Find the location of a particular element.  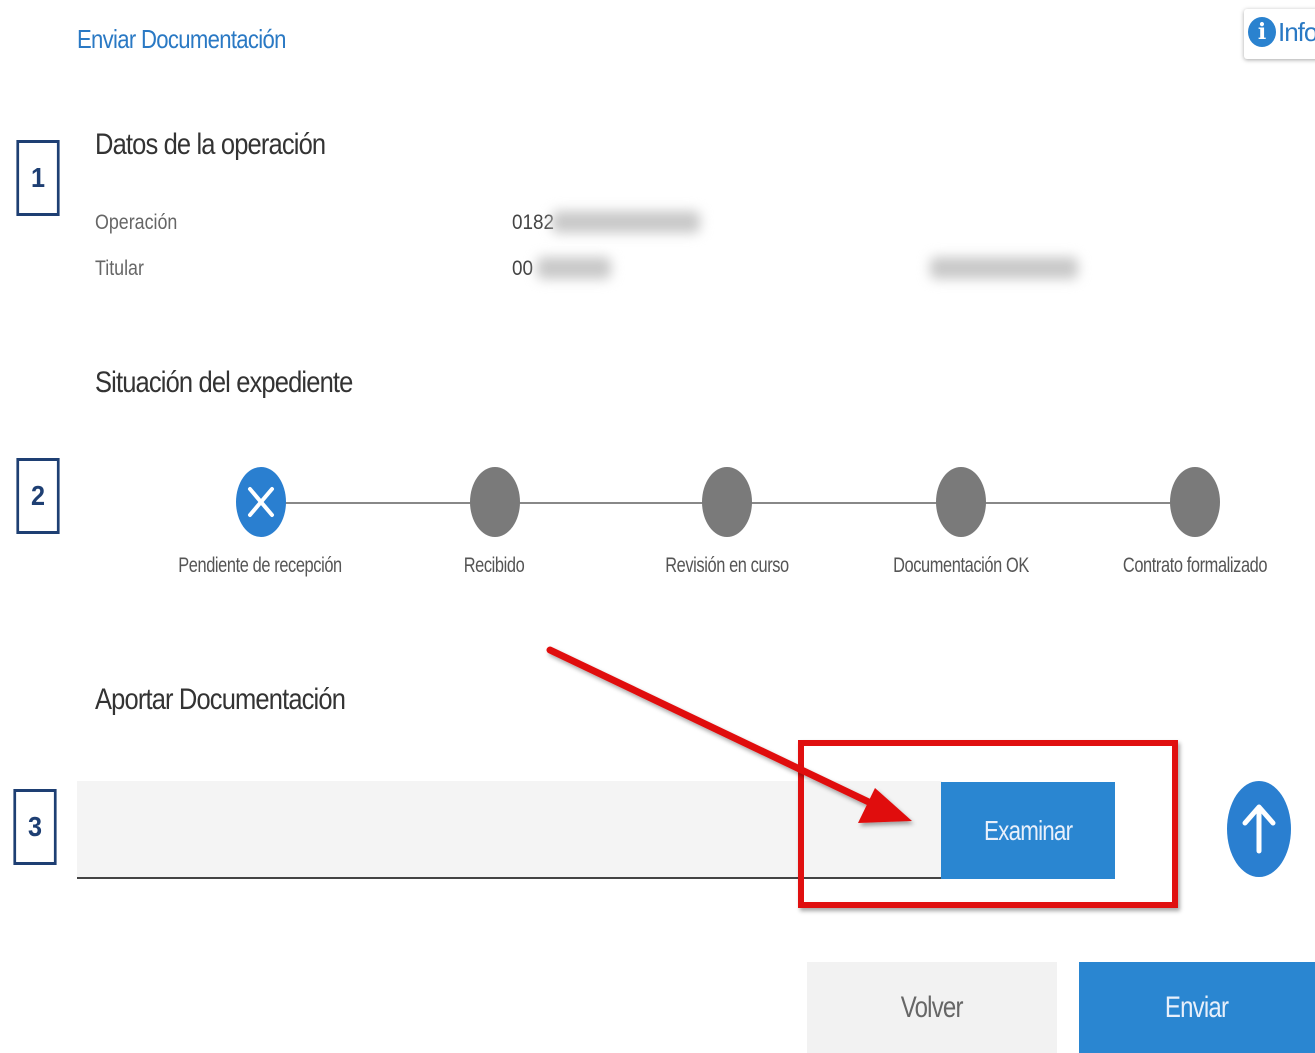

upload-arrow-icon is located at coordinates (1259, 829).